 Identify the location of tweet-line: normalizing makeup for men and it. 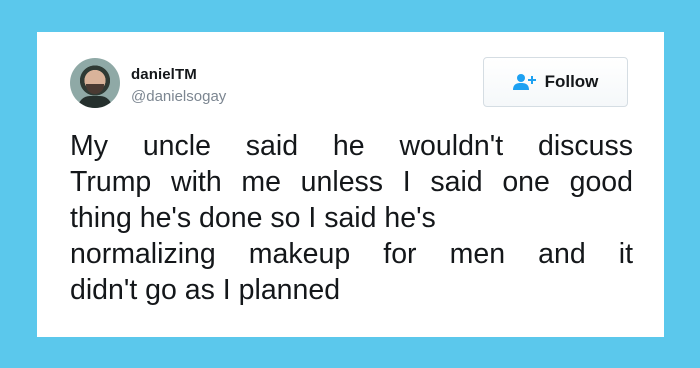
(351, 254).